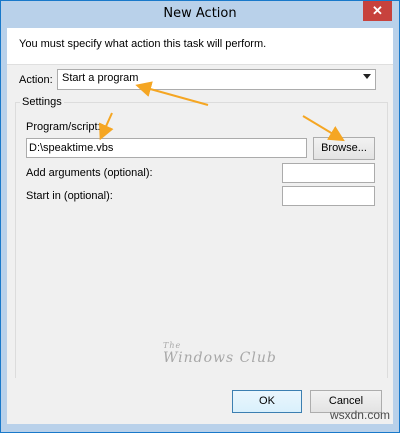  Describe the element at coordinates (172, 93) in the screenshot. I see `arrow-to-action-dropdown` at that location.